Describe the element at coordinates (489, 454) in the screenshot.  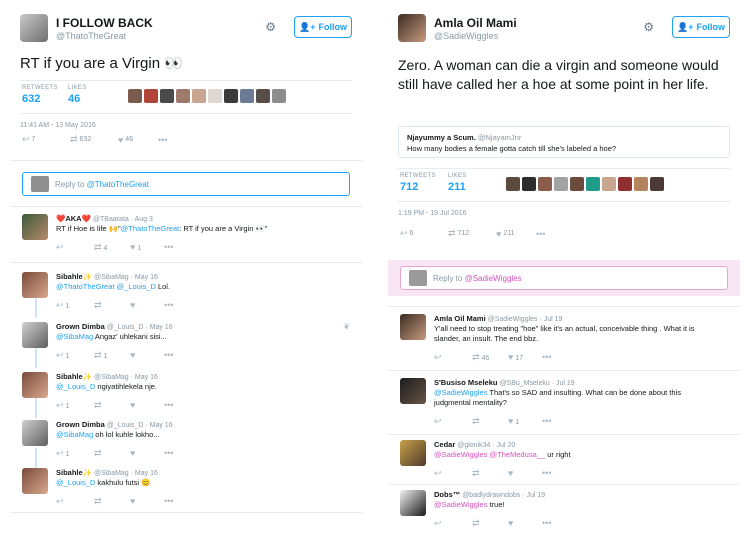
I see `mention-link: @SadieWiggles @TheMedusa__` at that location.